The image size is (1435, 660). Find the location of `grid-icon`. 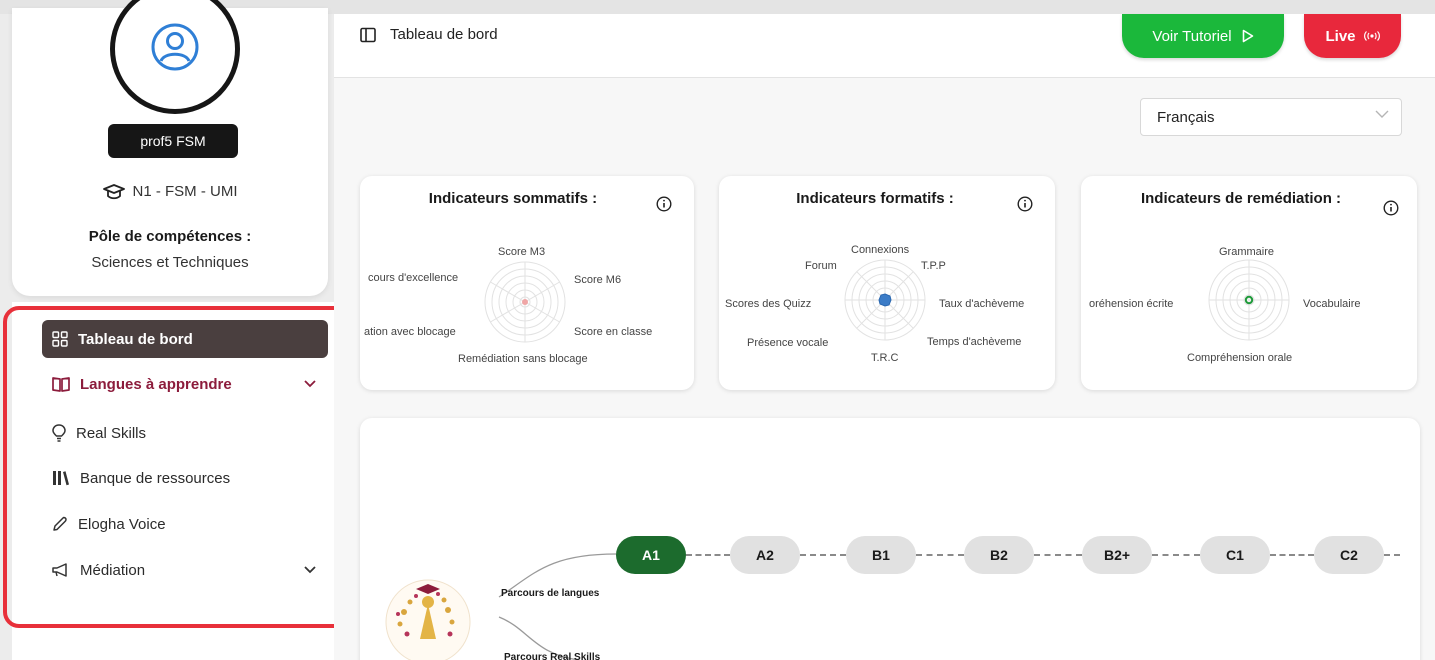

grid-icon is located at coordinates (60, 339).